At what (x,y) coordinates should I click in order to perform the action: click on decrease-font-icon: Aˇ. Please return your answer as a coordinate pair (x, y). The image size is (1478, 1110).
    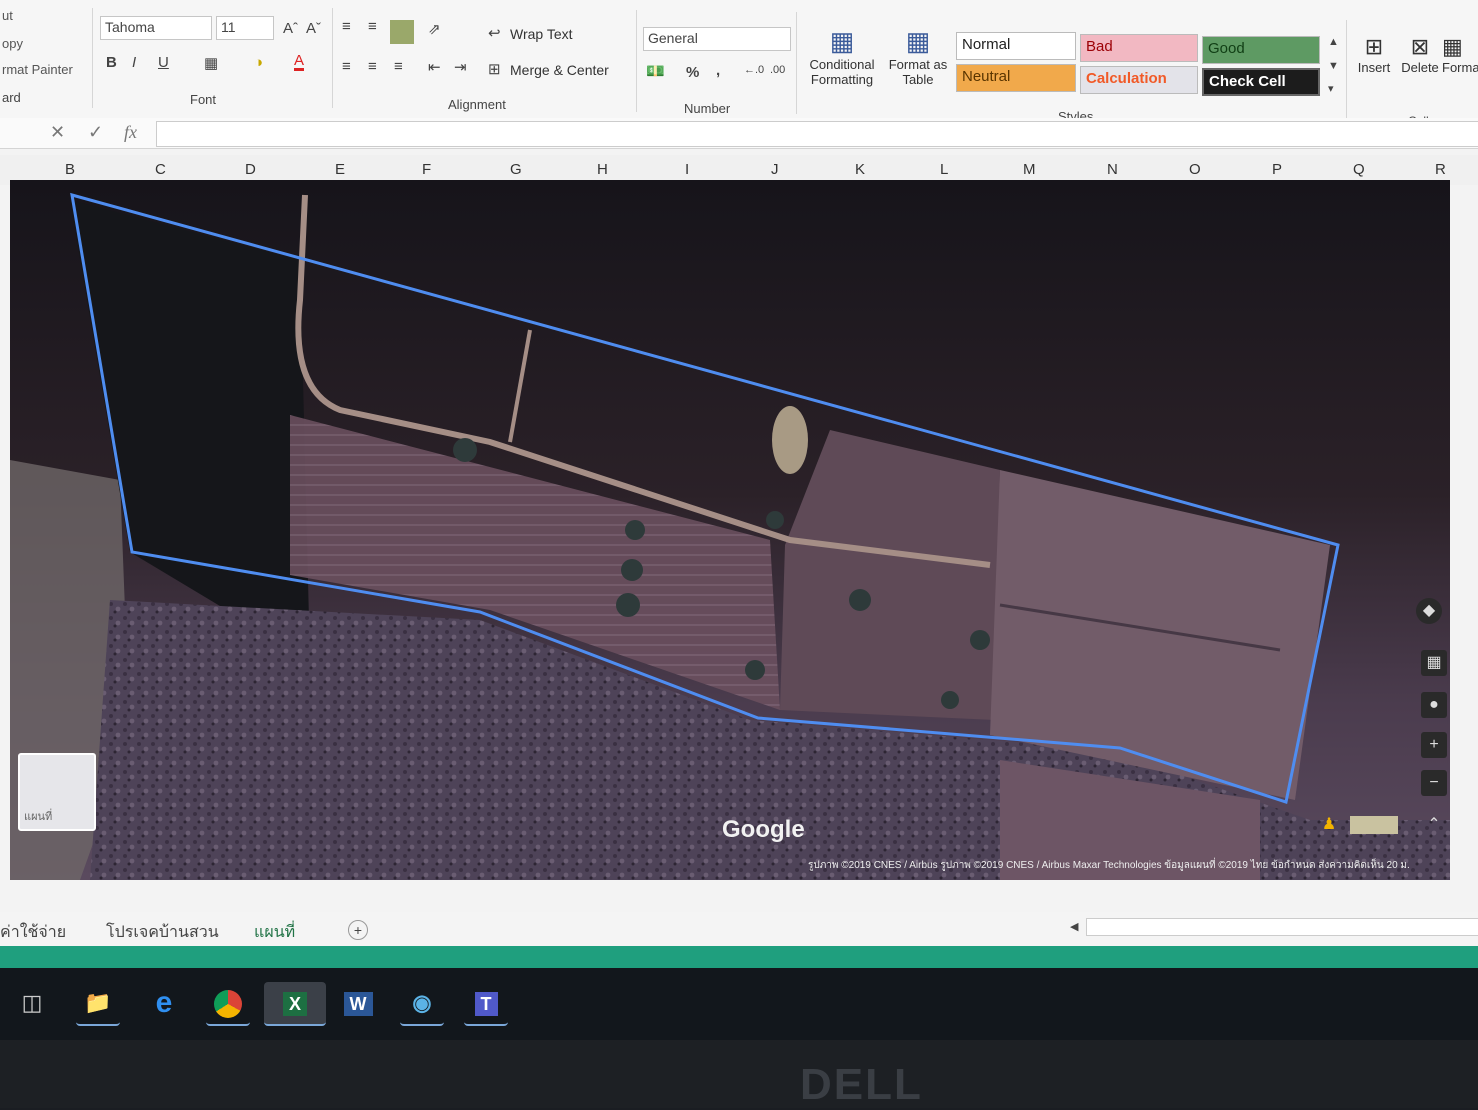
    Looking at the image, I should click on (313, 28).